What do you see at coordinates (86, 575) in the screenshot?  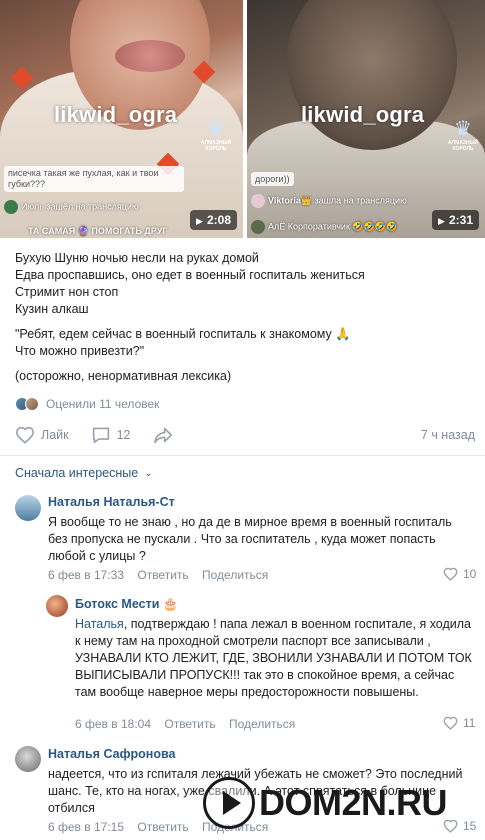 I see `comment-date: 6 фев в 17:33` at bounding box center [86, 575].